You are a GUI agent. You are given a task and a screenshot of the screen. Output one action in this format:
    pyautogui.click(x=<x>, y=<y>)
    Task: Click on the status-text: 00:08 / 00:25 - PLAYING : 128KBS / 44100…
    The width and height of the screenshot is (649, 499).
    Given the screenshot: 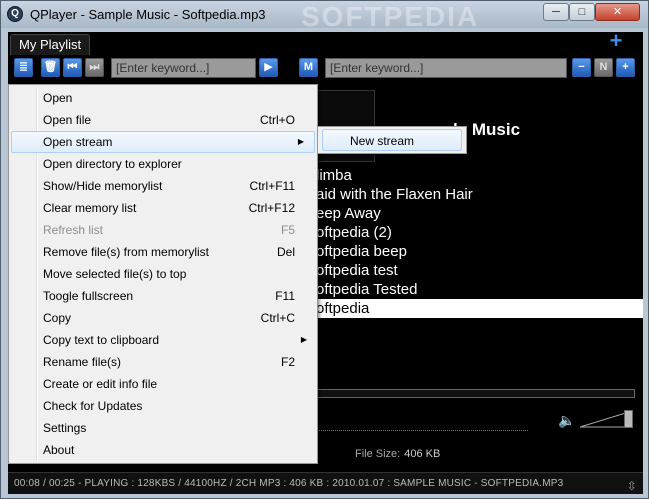 What is the action you would take?
    pyautogui.click(x=289, y=483)
    